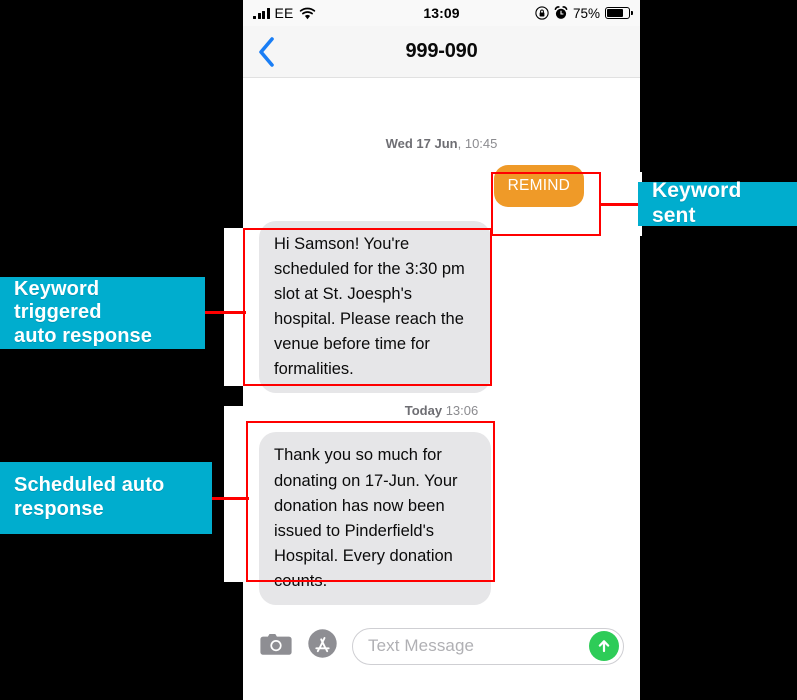  What do you see at coordinates (83, 312) in the screenshot?
I see `annotation-label-keyword-triggered-text: Keyword triggered auto response` at bounding box center [83, 312].